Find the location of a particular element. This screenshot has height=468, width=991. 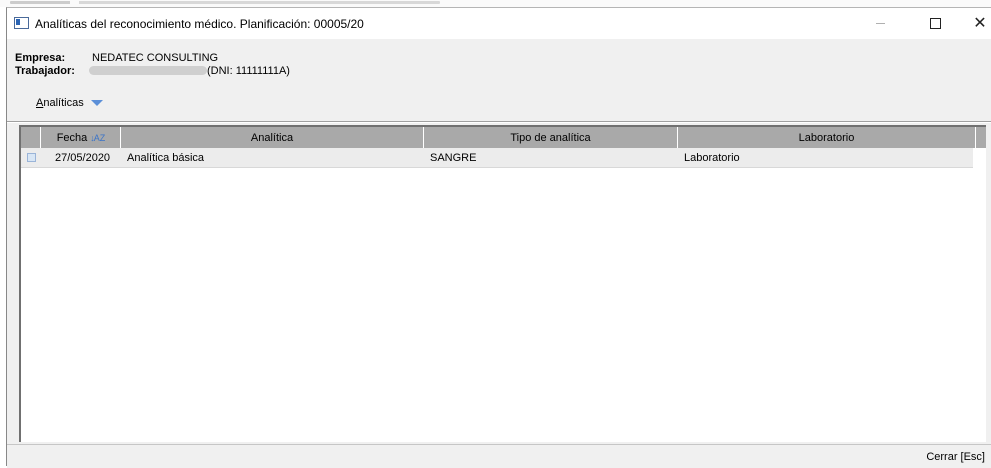

row-record-icon is located at coordinates (31, 157).